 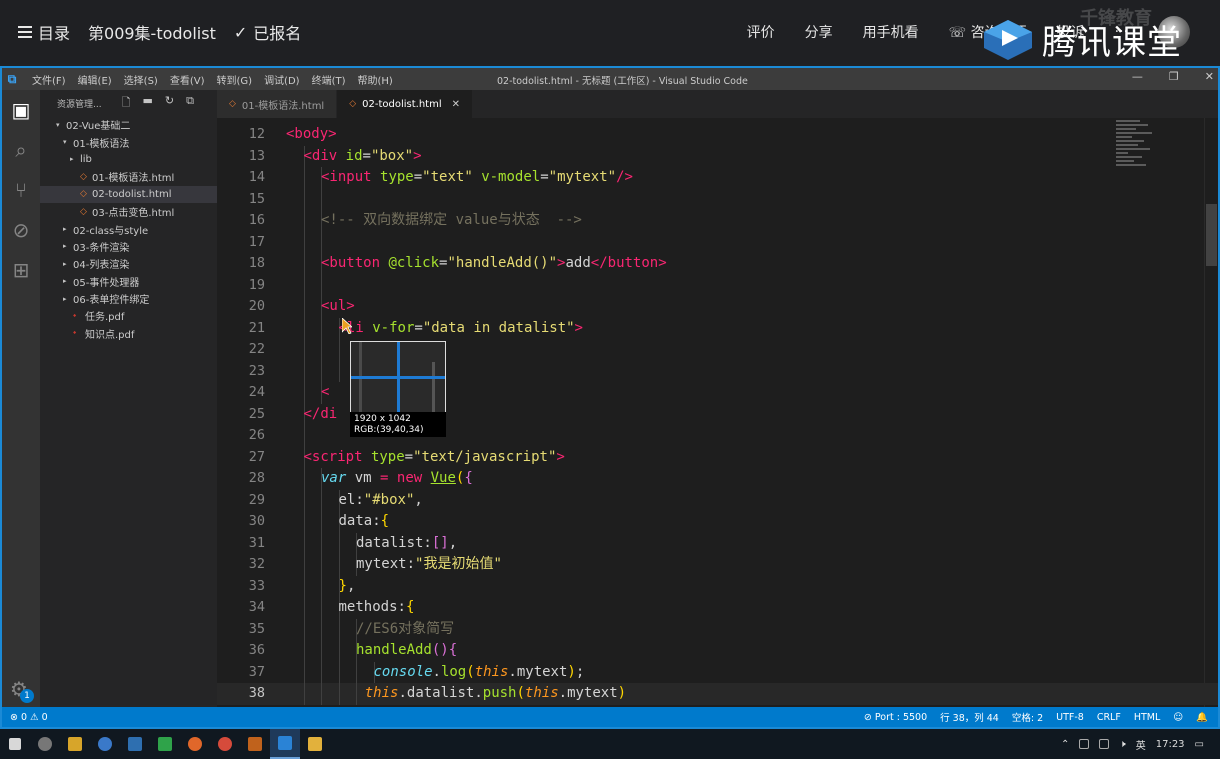 I want to click on explorer-icon: ▣, so click(x=21, y=110).